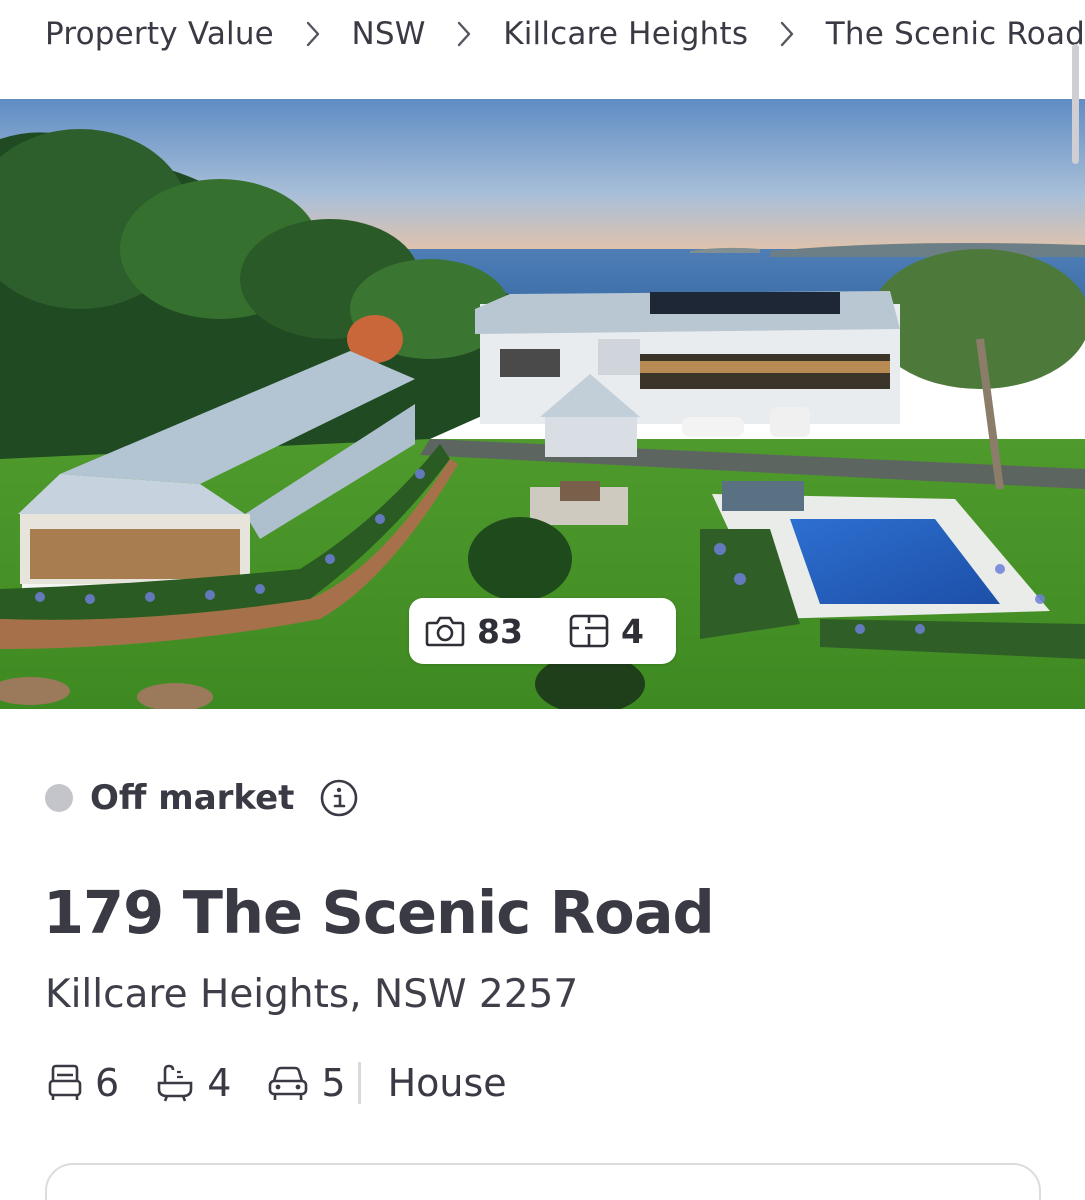  I want to click on breadcrumb-item-property-value: Property Value, so click(159, 34).